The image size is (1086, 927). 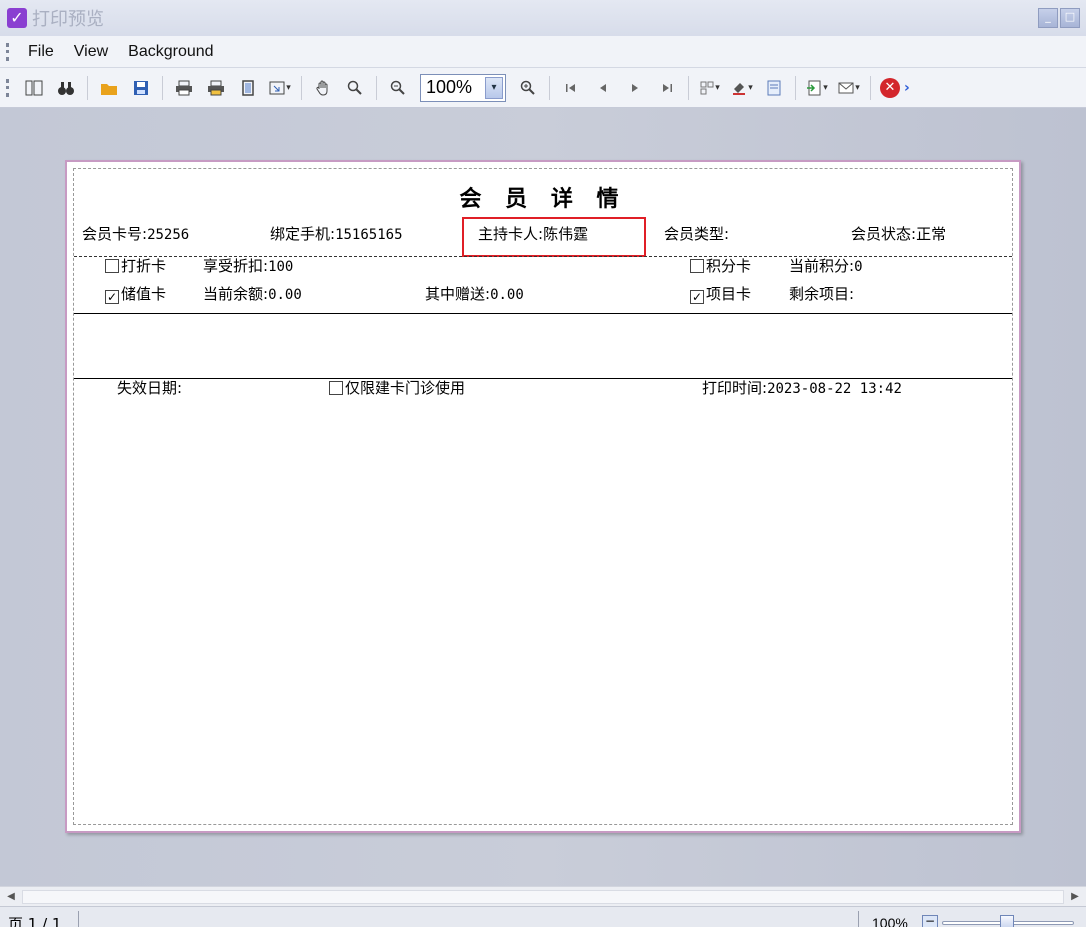 What do you see at coordinates (710, 88) in the screenshot?
I see `multipage-icon` at bounding box center [710, 88].